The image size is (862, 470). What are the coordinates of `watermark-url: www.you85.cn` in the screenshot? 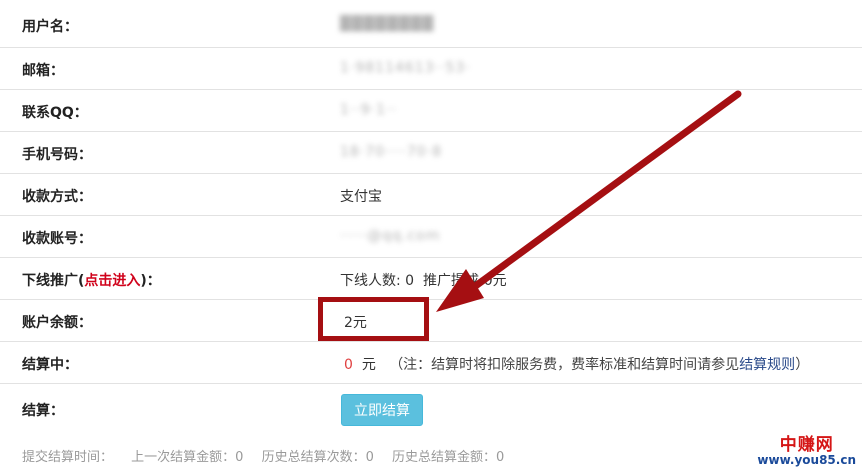 It's located at (806, 460).